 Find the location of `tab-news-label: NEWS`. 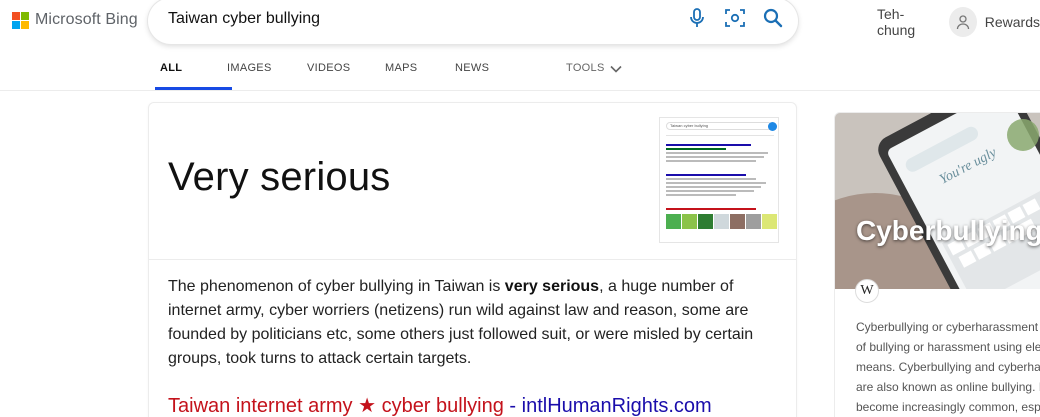

tab-news-label: NEWS is located at coordinates (472, 68).